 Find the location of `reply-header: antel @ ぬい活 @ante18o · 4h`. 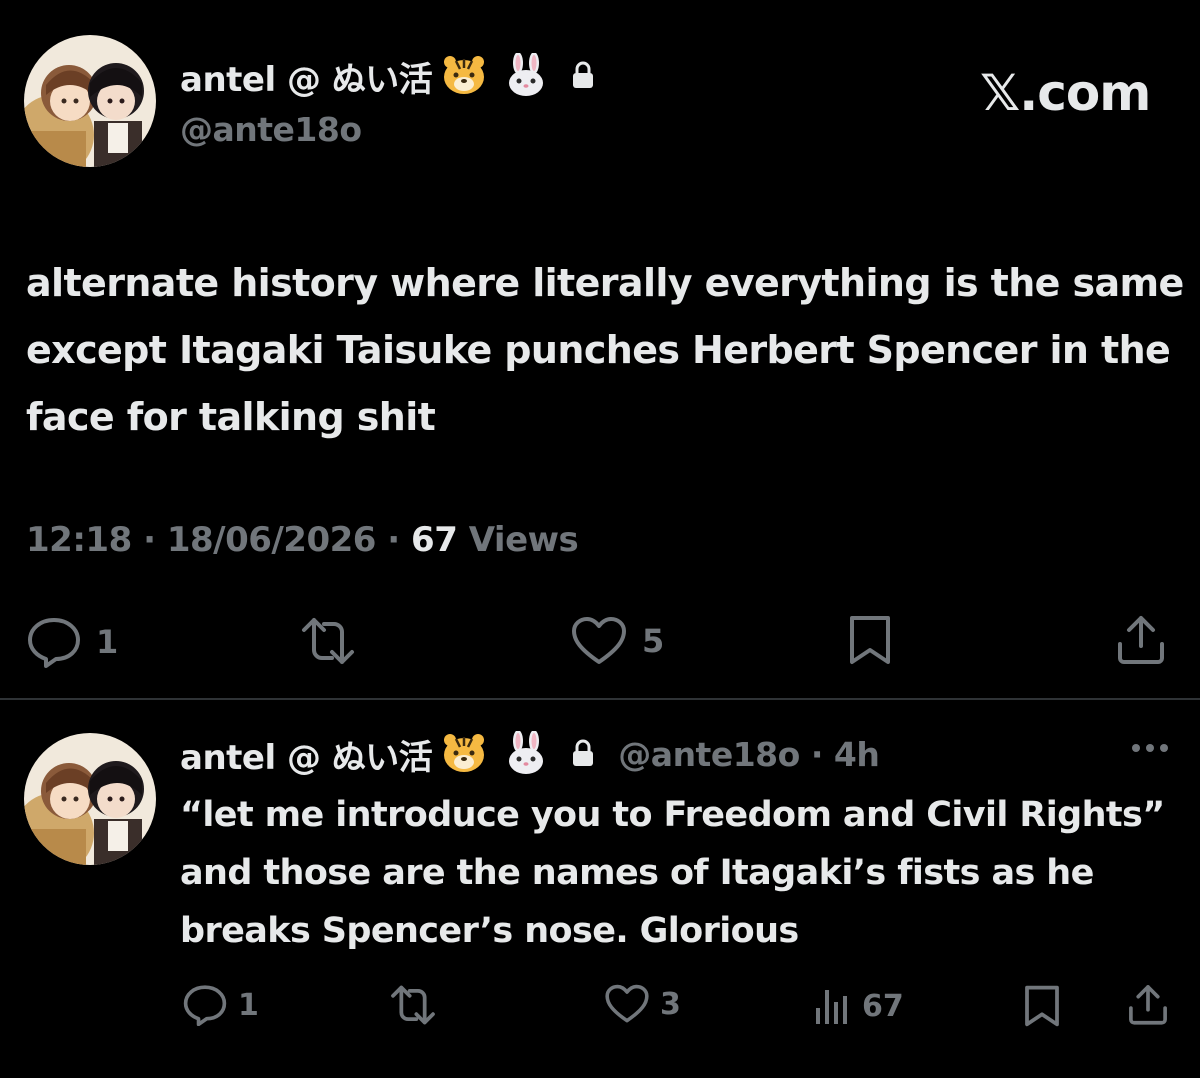

reply-header: antel @ ぬい活 @ante18o · 4h is located at coordinates (530, 754).